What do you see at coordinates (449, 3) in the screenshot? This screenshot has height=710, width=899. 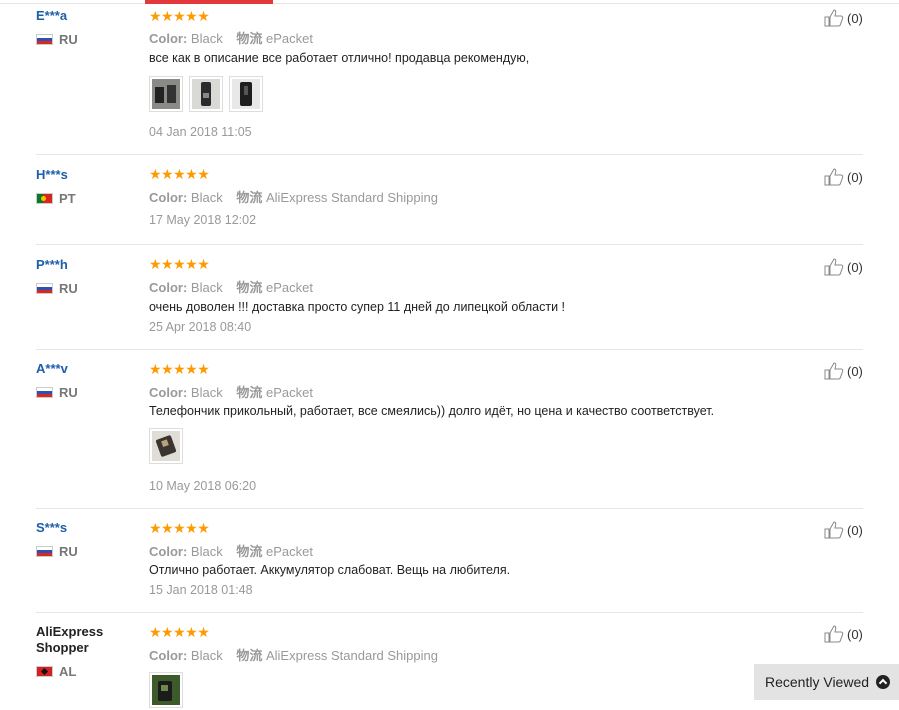 I see `top-border` at bounding box center [449, 3].